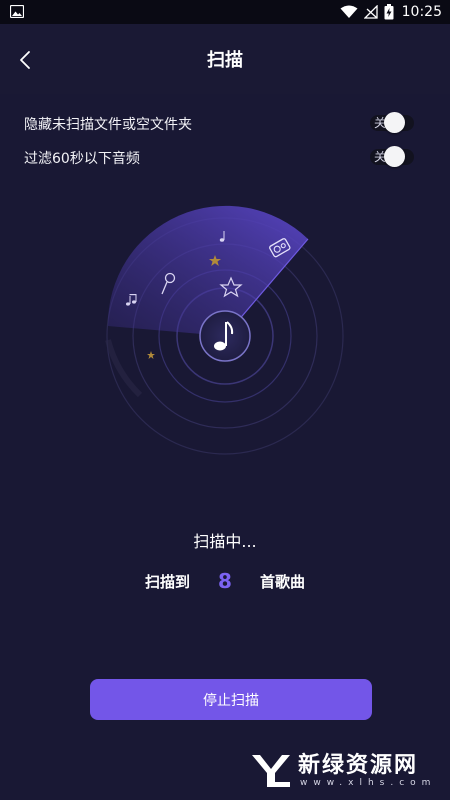 This screenshot has width=450, height=800. What do you see at coordinates (225, 124) in the screenshot?
I see `setting-hide-unscanned: 隐藏未扫描文件或空文件夹 关` at bounding box center [225, 124].